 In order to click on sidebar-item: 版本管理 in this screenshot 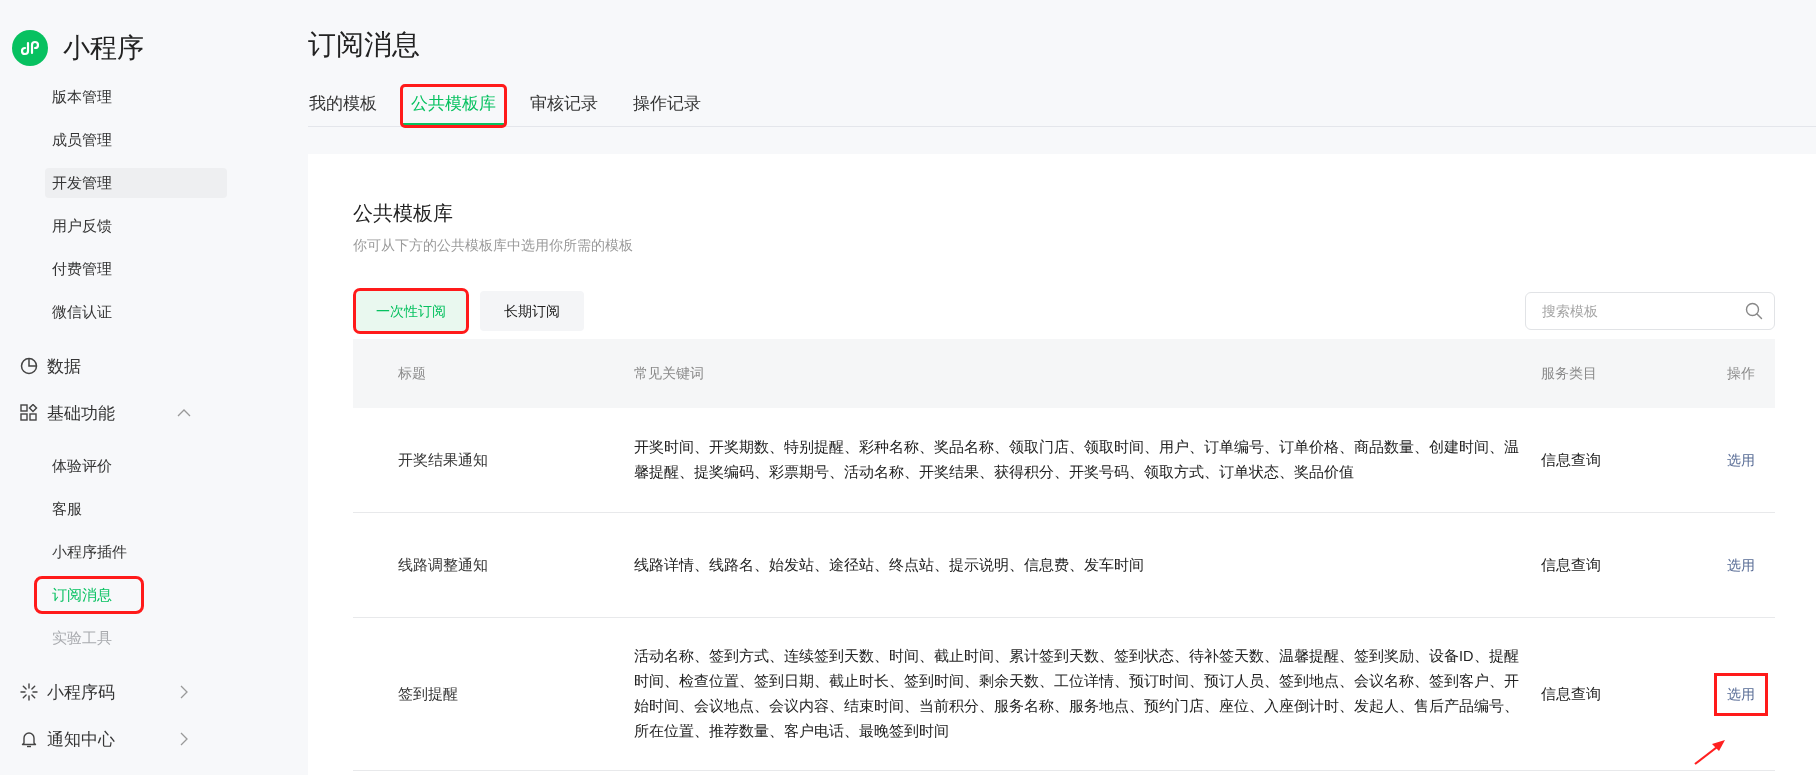, I will do `click(82, 97)`.